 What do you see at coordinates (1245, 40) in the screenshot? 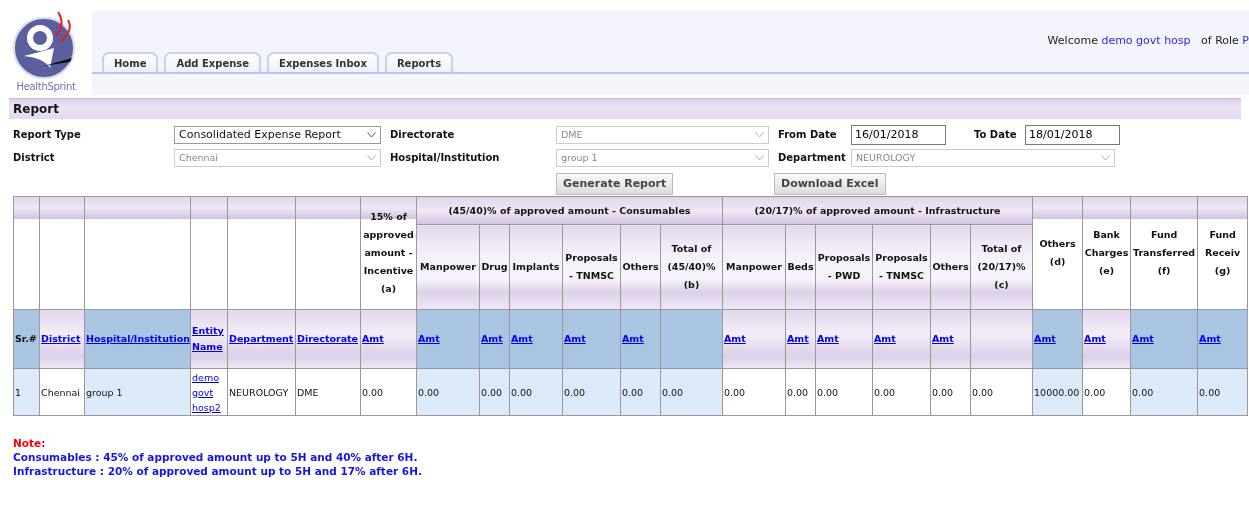
I see `role-link: P` at bounding box center [1245, 40].